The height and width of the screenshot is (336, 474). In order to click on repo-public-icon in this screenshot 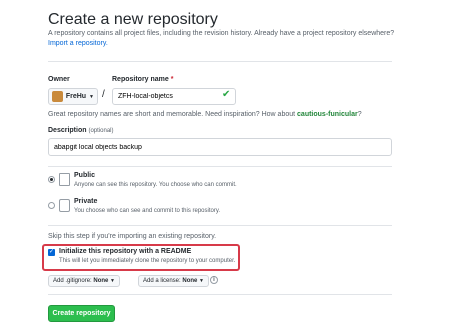, I will do `click(64, 179)`.